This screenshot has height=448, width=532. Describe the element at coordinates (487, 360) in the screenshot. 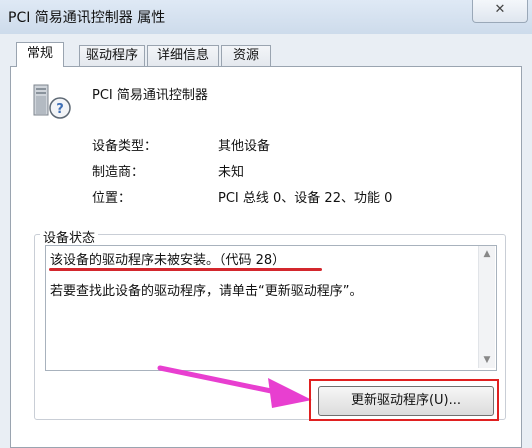

I see `scroll-down-icon: ▼` at that location.